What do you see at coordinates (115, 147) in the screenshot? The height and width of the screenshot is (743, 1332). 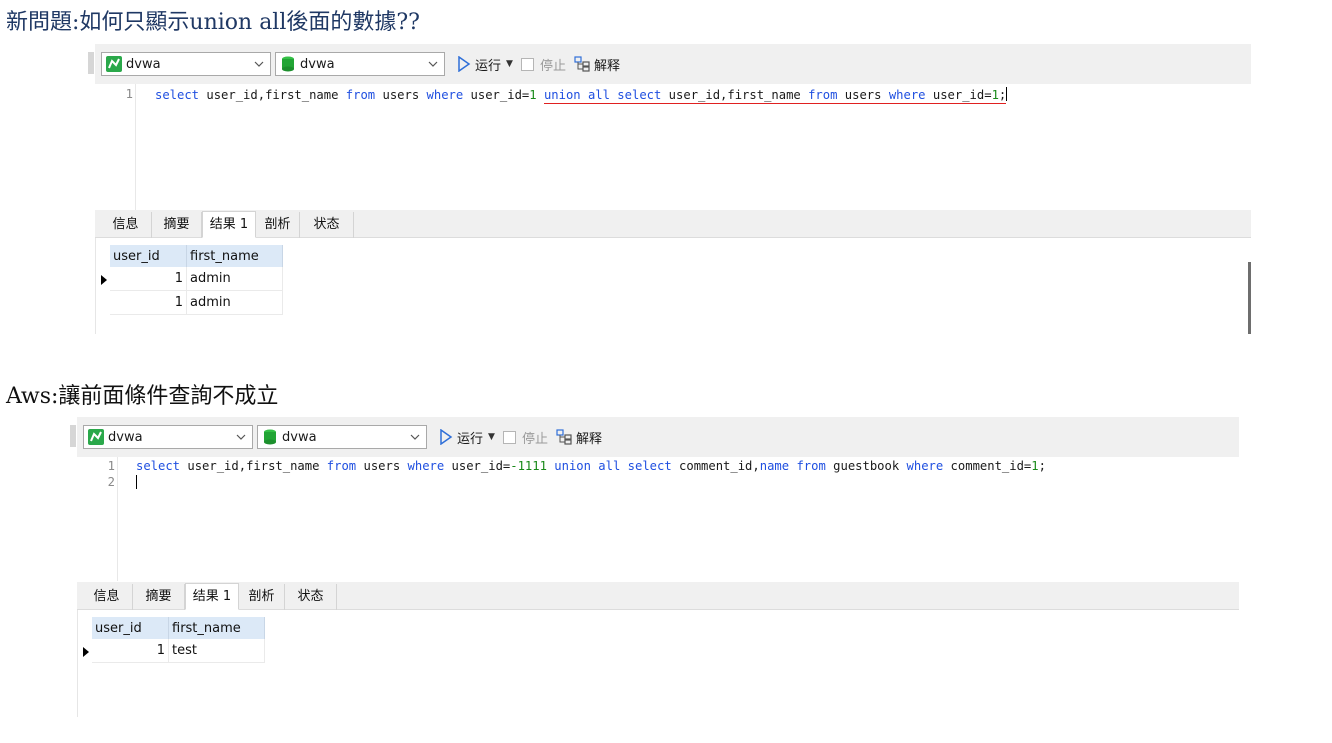 I see `line-gutter: 1` at bounding box center [115, 147].